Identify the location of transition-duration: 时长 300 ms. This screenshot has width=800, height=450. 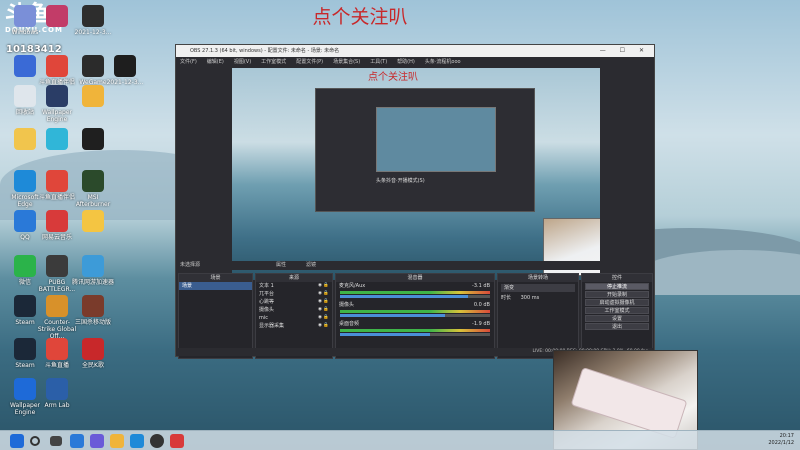
(538, 298).